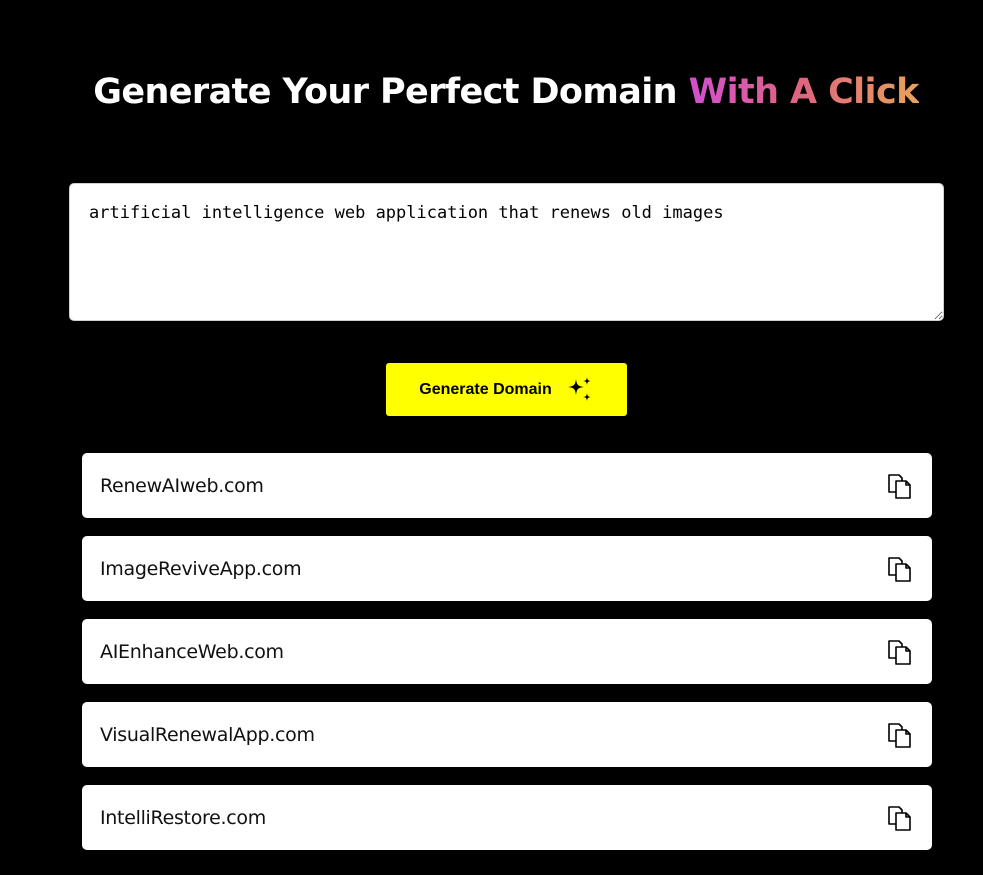  I want to click on generate-domain-label: Generate Domain, so click(485, 389).